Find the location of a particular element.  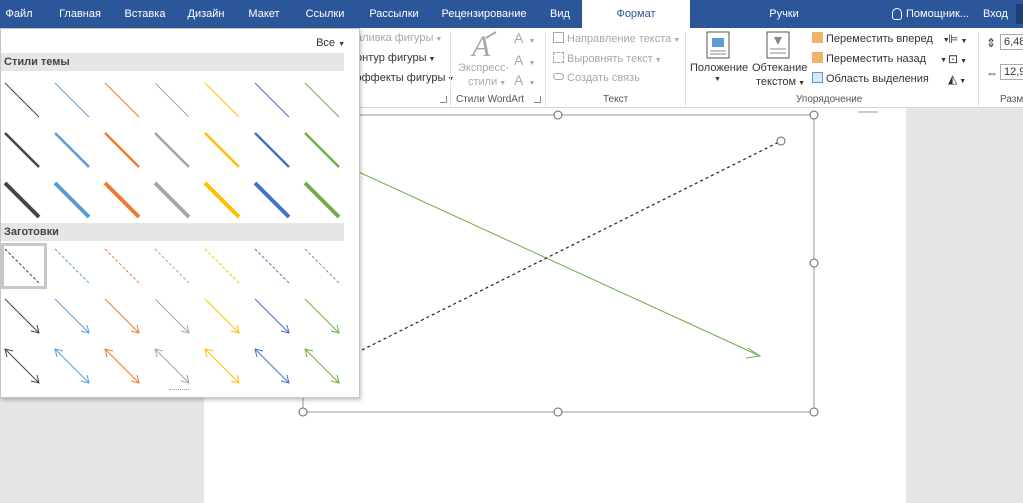

gallery-filter-dropdown: Все ▼ is located at coordinates (330, 43).